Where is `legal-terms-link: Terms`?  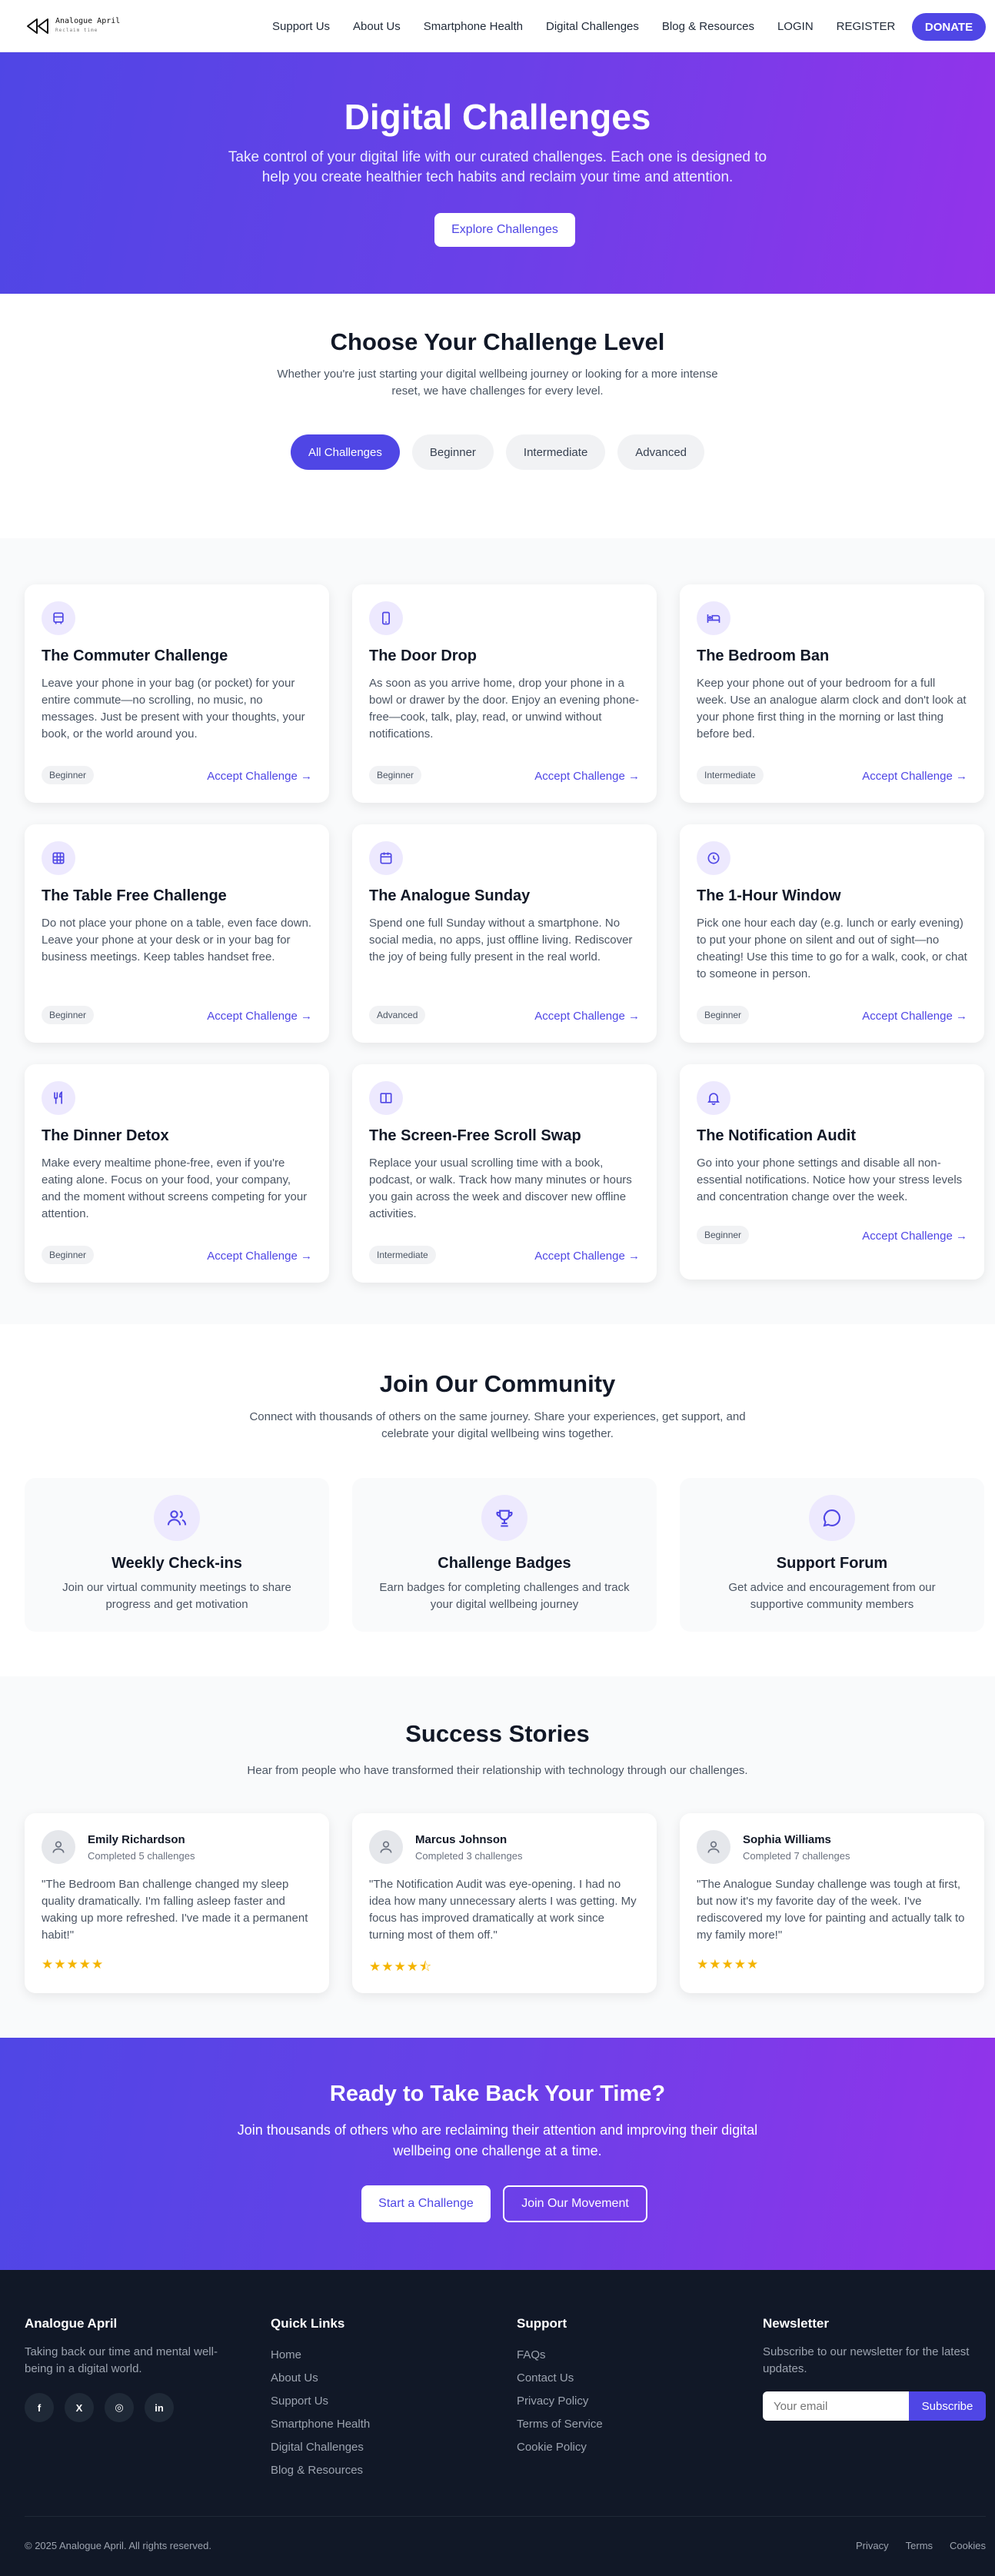 legal-terms-link: Terms is located at coordinates (919, 2545).